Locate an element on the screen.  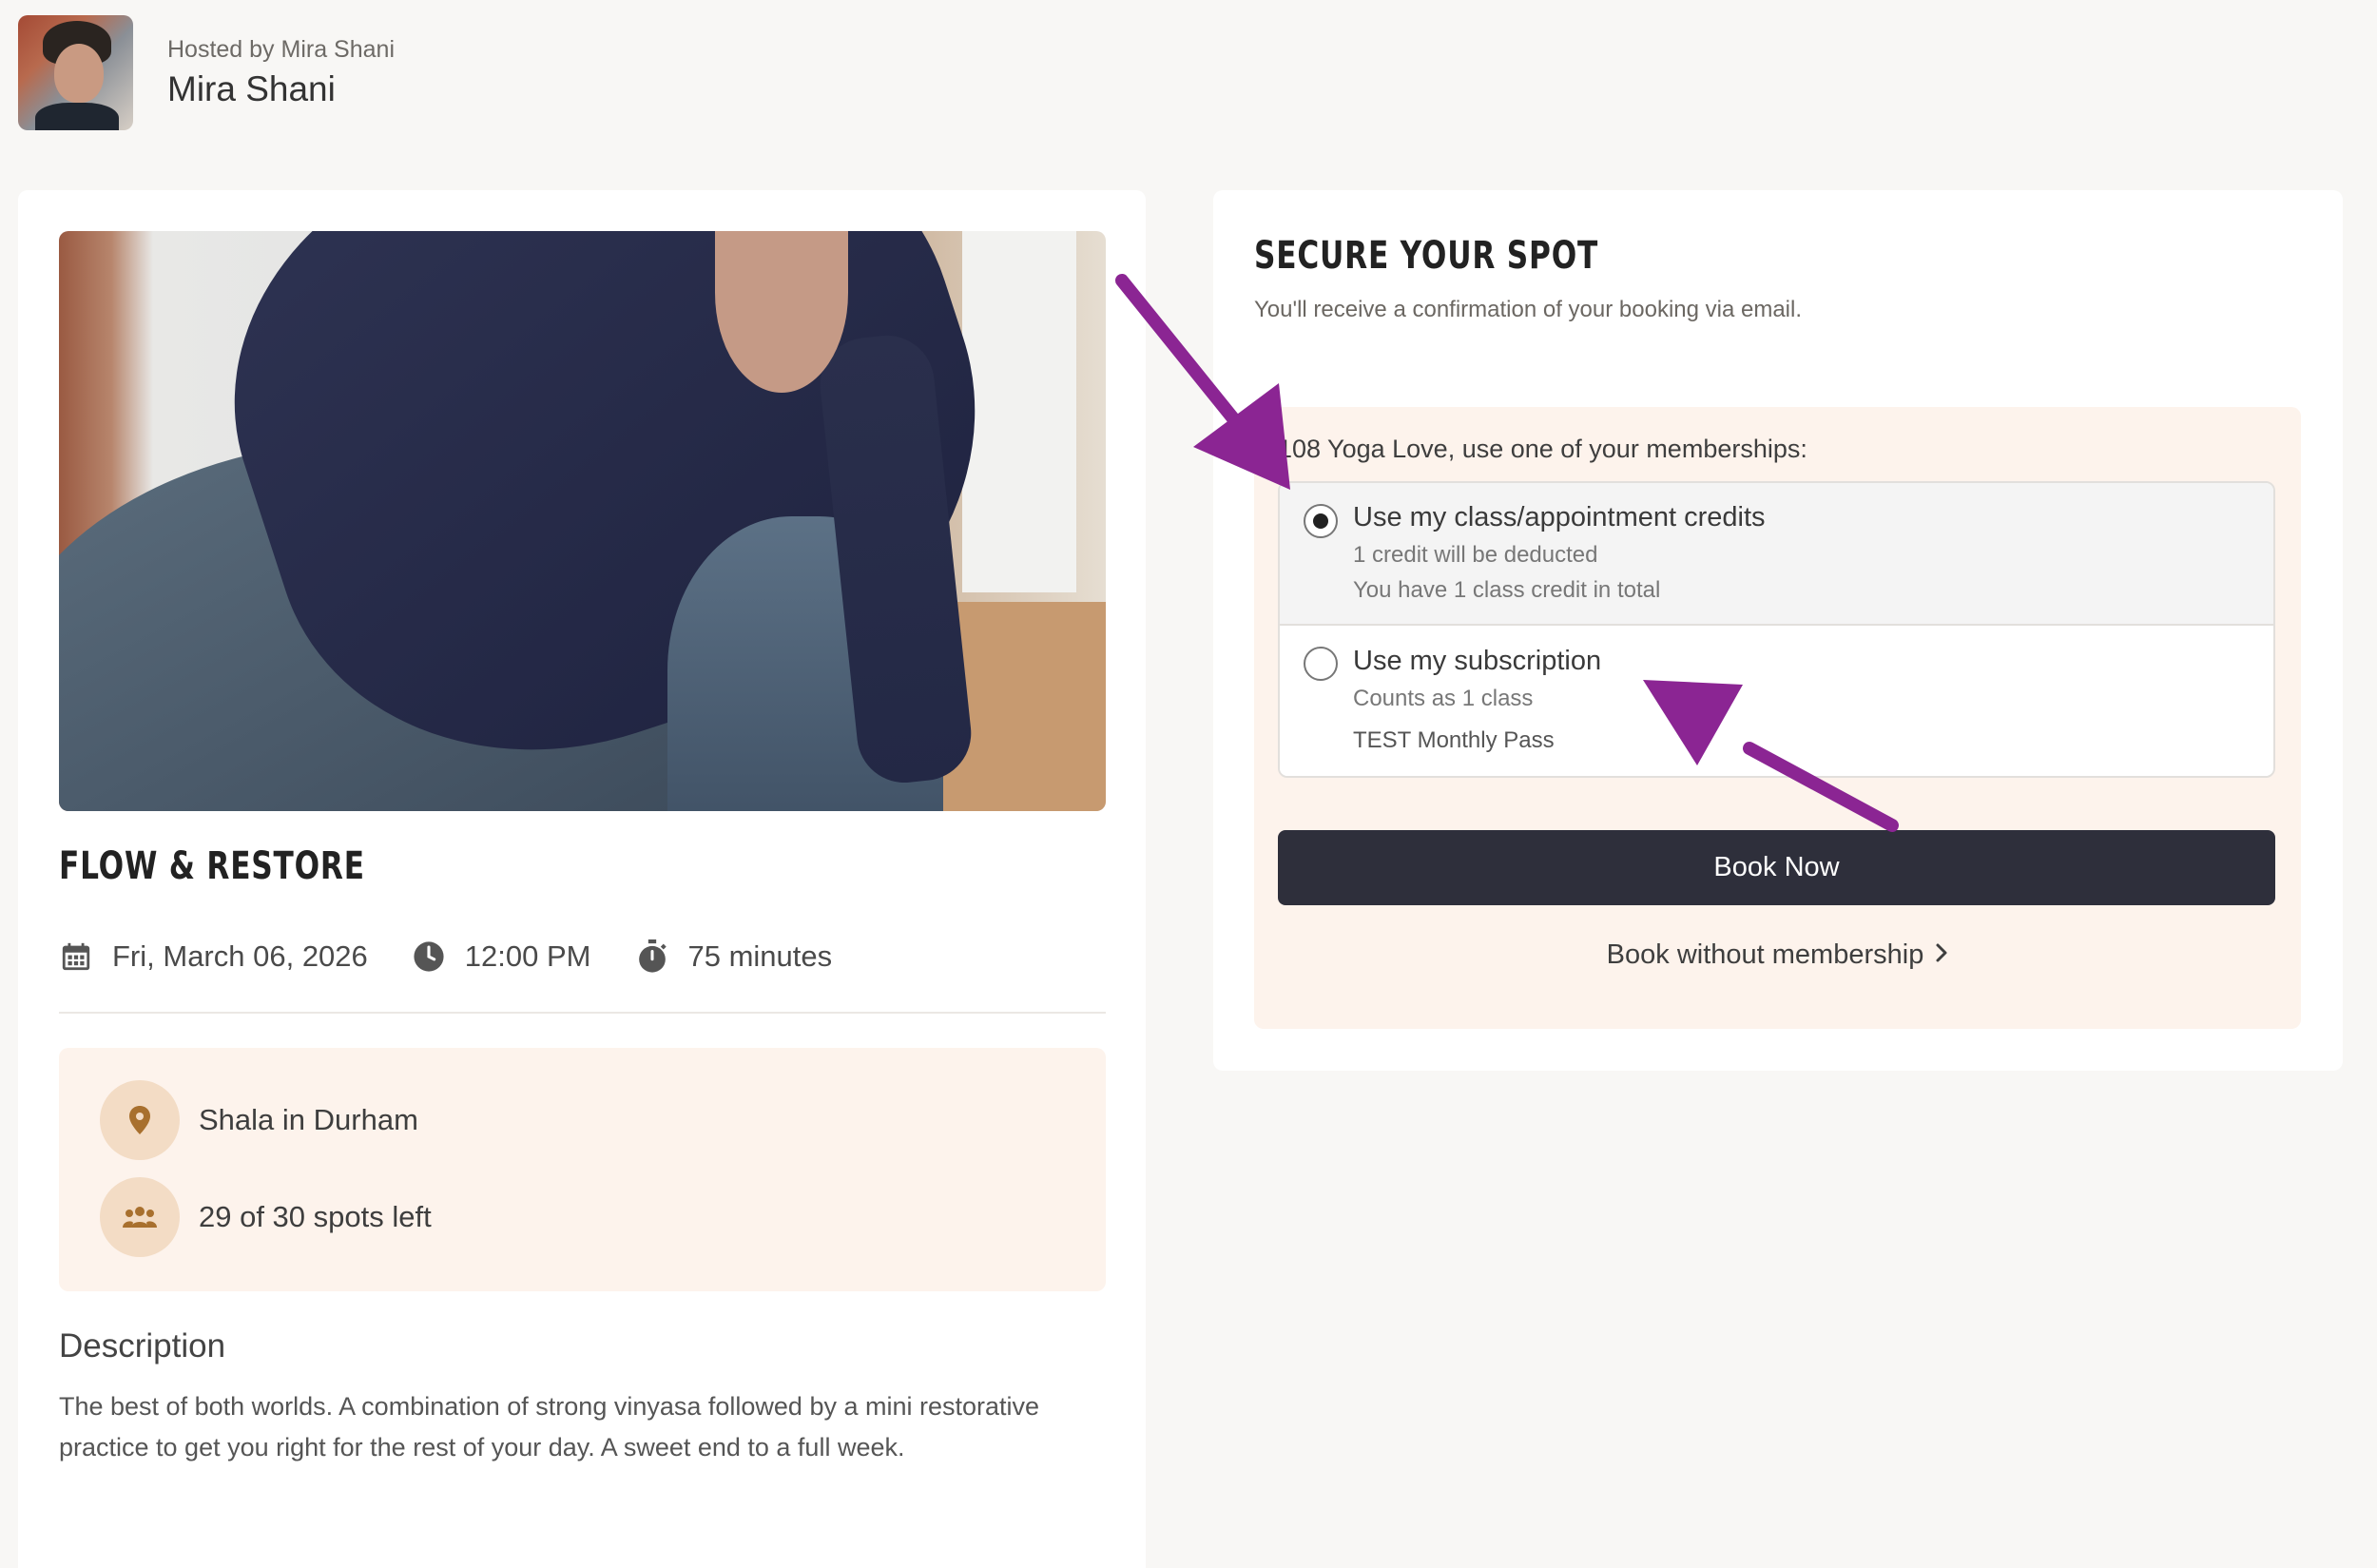
class-duration: 75 minutes is located at coordinates (734, 956).